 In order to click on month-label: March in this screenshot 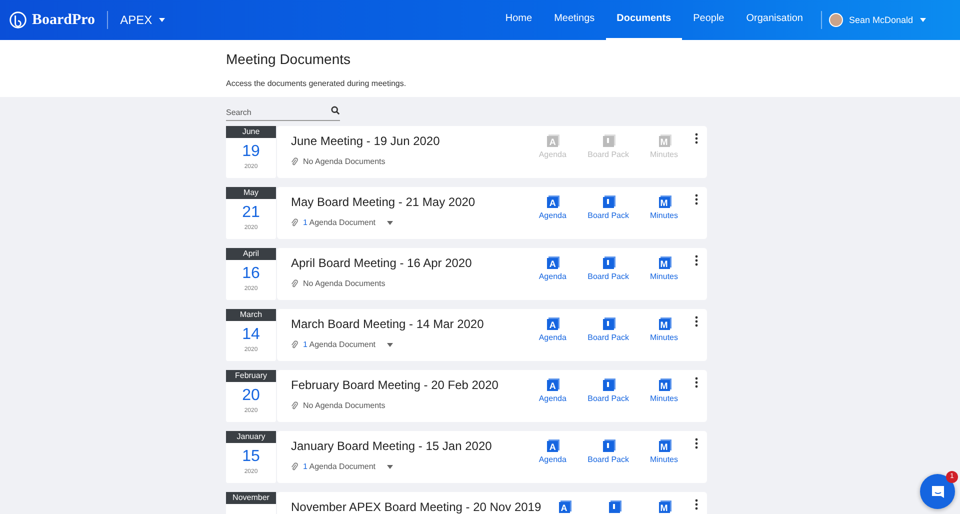, I will do `click(251, 315)`.